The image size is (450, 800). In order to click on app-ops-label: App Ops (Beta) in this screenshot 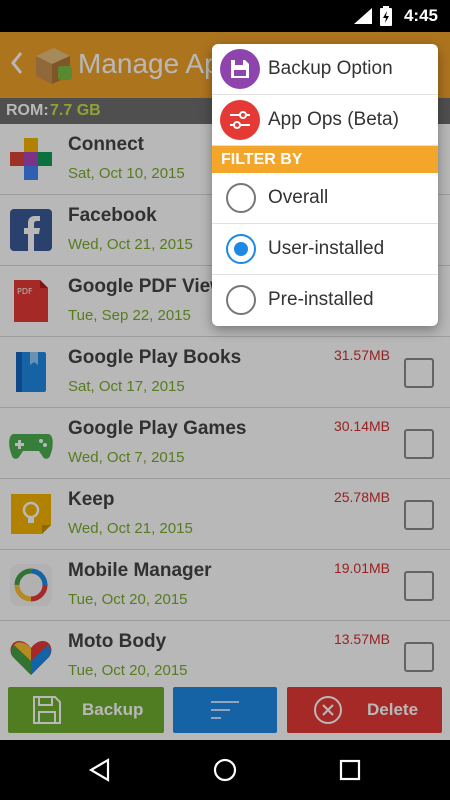, I will do `click(333, 119)`.